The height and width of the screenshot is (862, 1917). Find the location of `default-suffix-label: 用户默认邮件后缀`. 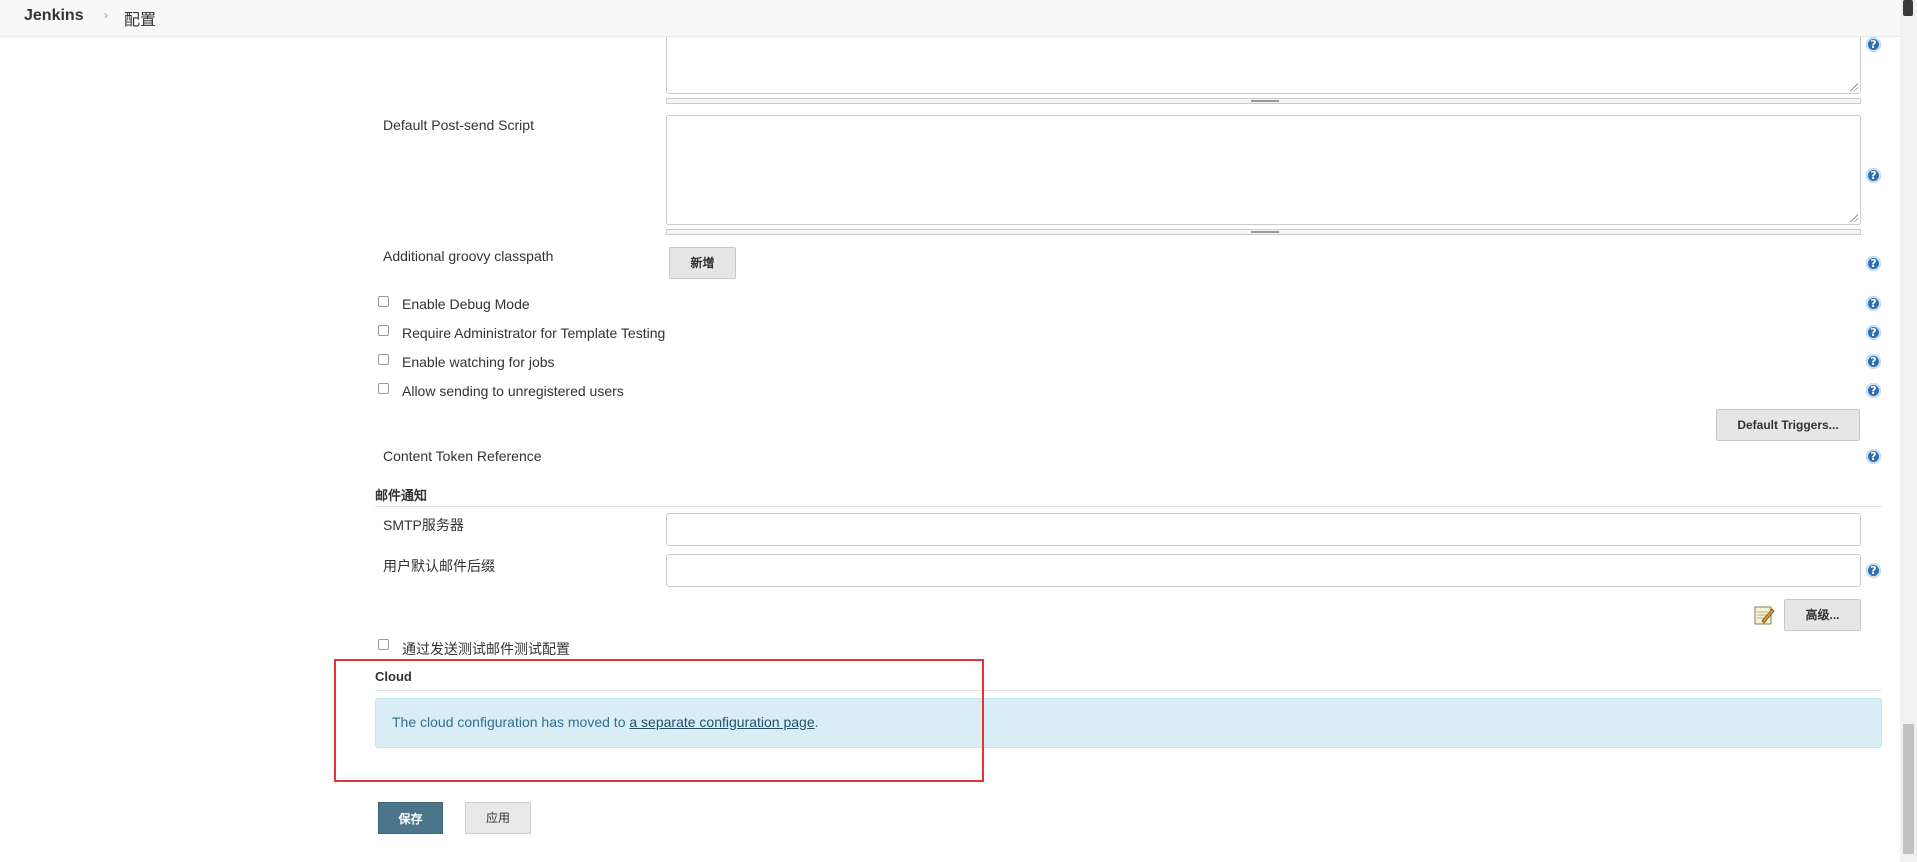

default-suffix-label: 用户默认邮件后缀 is located at coordinates (439, 566).